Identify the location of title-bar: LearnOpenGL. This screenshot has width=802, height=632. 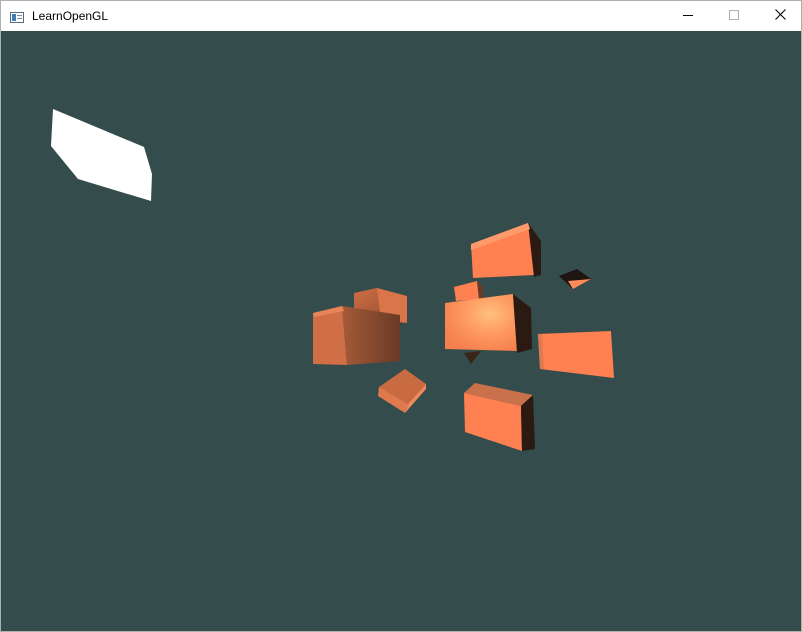
(401, 16).